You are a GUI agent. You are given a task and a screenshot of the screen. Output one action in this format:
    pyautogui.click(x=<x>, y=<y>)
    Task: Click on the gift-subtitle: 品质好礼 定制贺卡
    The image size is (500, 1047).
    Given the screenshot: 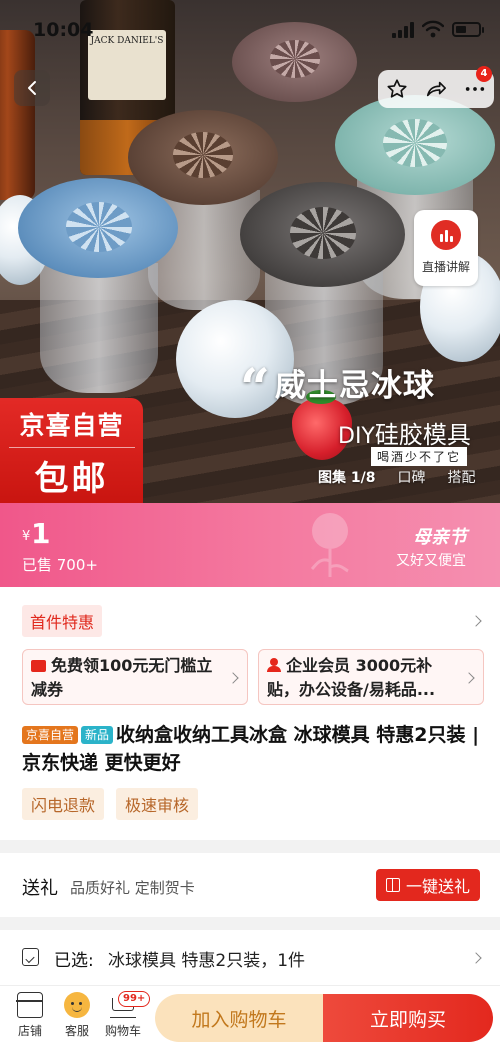 What is the action you would take?
    pyautogui.click(x=132, y=888)
    